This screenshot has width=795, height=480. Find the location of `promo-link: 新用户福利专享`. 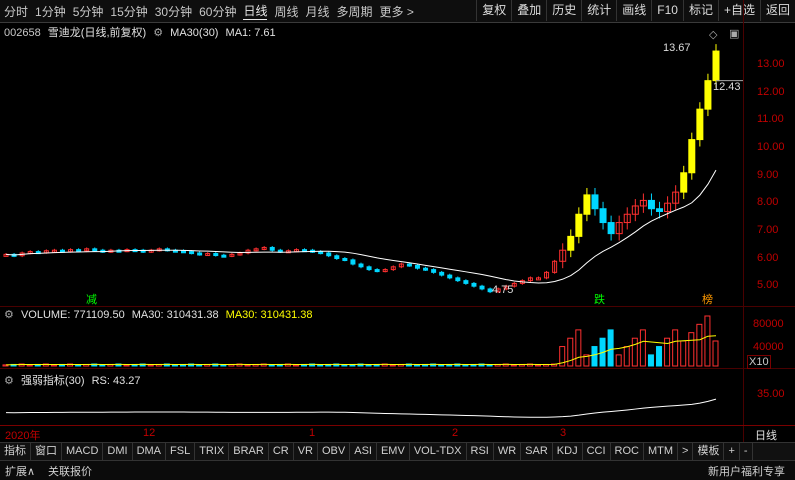

promo-link: 新用户福利专享 is located at coordinates (746, 471).